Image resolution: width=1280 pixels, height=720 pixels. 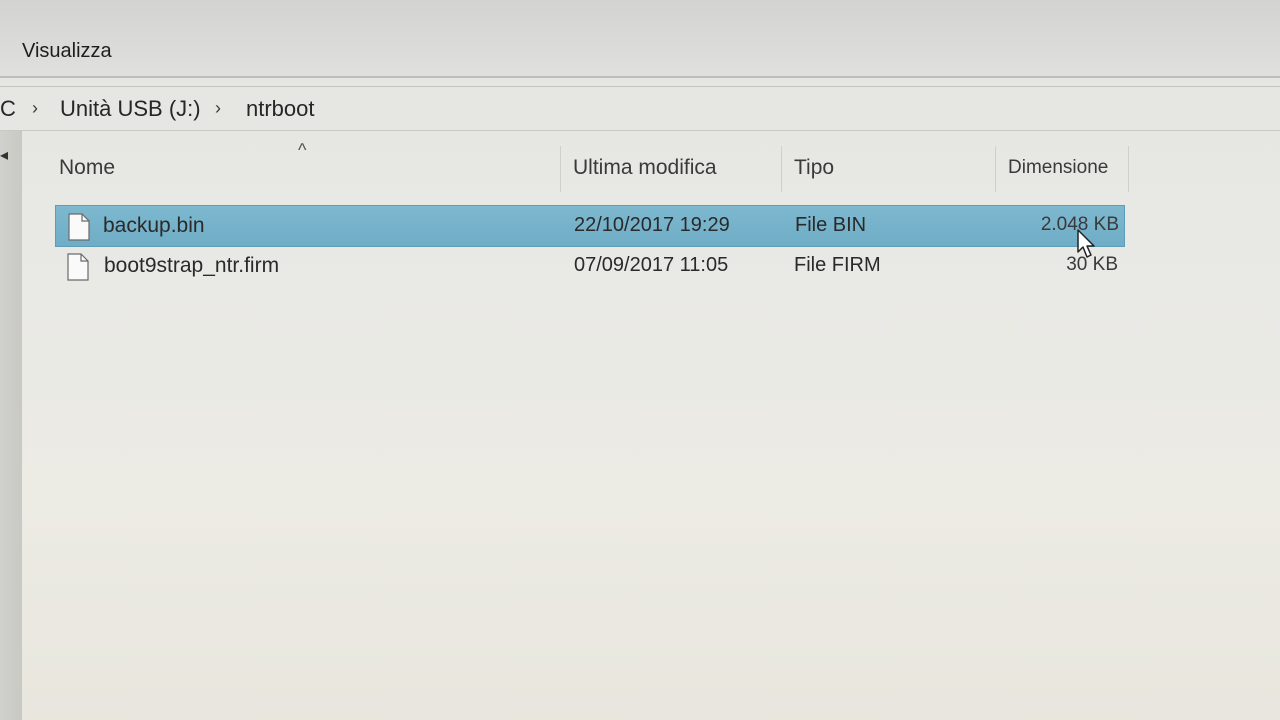 What do you see at coordinates (640, 39) in the screenshot?
I see `ribbon: Visualizza` at bounding box center [640, 39].